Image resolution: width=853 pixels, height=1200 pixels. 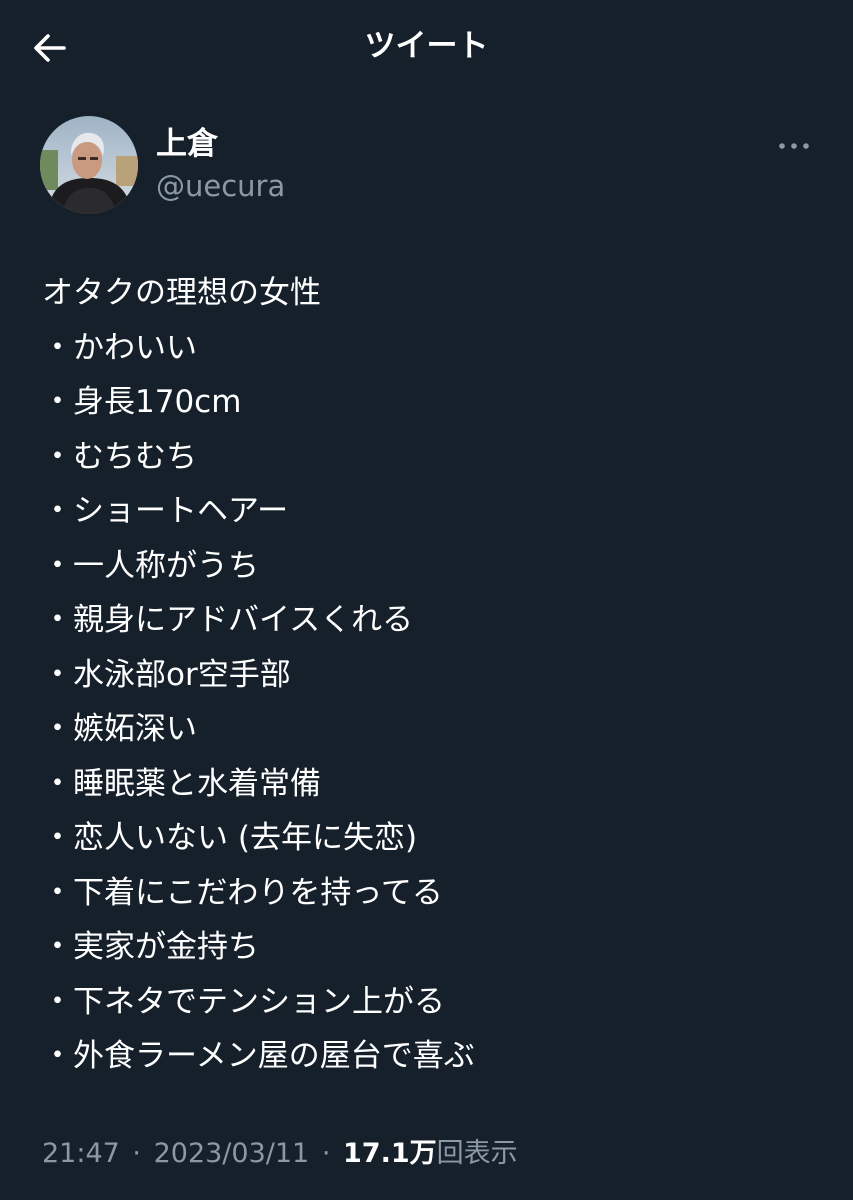 What do you see at coordinates (220, 186) in the screenshot?
I see `author-handle: @uecura` at bounding box center [220, 186].